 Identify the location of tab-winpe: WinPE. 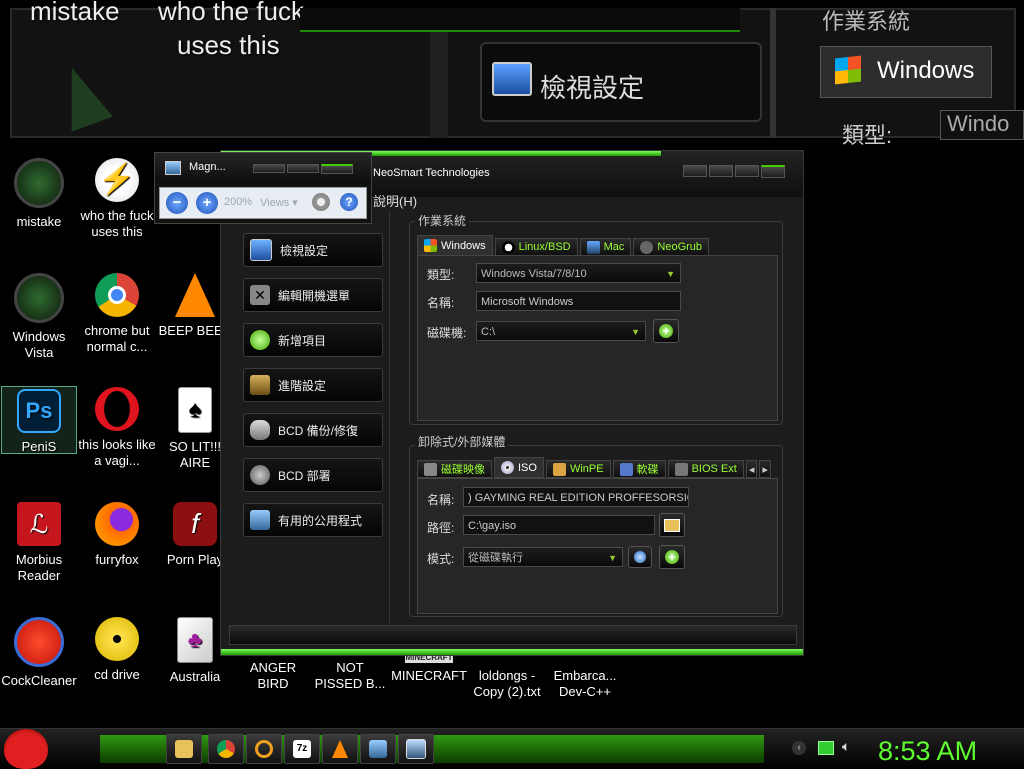
(578, 469).